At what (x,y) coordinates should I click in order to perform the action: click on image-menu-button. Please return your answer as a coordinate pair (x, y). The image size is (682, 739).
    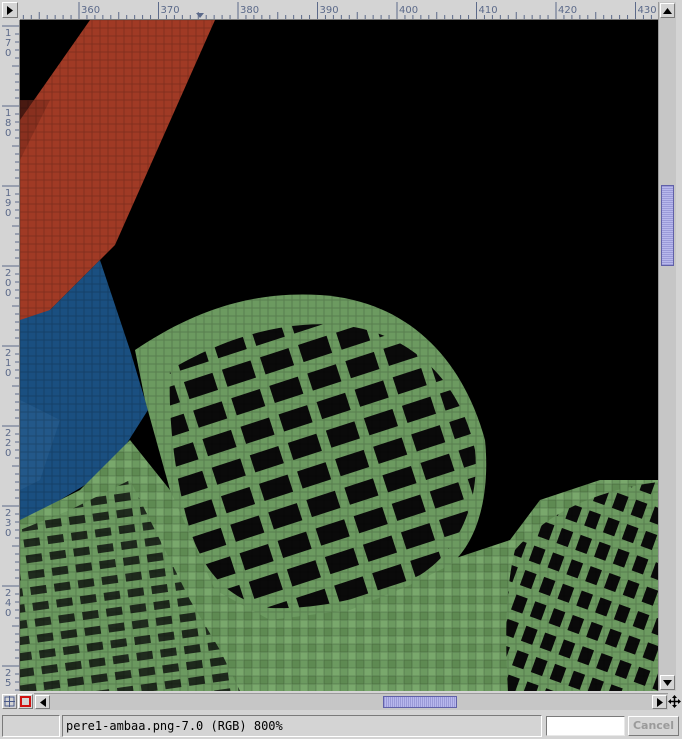
    Looking at the image, I should click on (10, 10).